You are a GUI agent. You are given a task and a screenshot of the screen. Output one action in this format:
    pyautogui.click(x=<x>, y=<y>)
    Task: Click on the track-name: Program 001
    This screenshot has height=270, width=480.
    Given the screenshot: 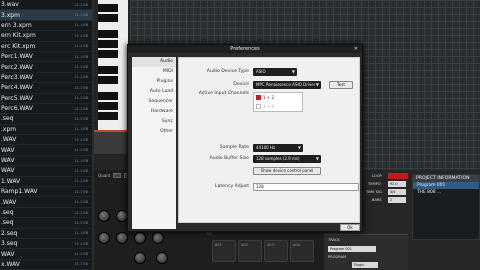 What is the action you would take?
    pyautogui.click(x=352, y=249)
    